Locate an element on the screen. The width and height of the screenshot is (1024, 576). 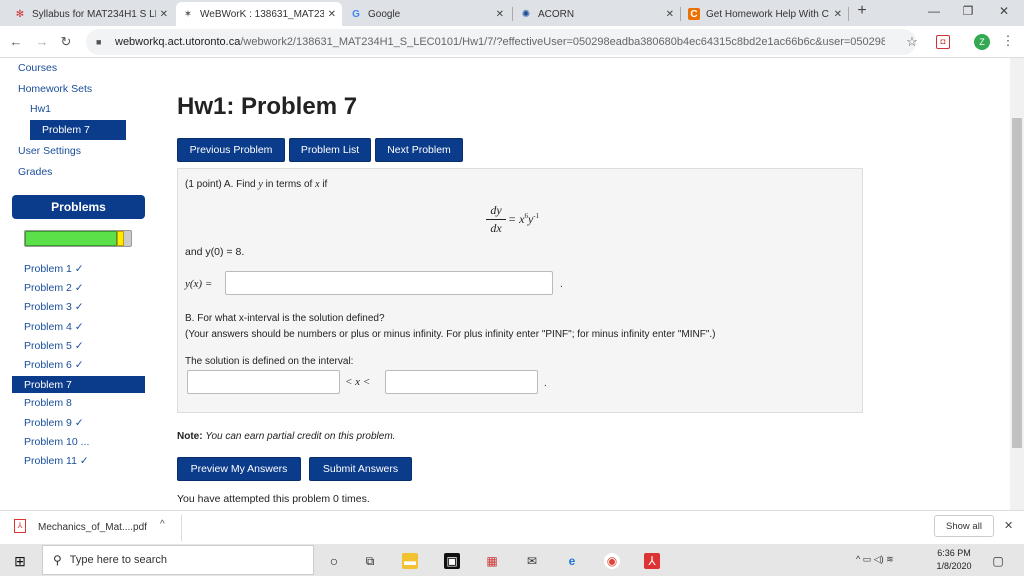
reload-icon: ↻ is located at coordinates (66, 42).